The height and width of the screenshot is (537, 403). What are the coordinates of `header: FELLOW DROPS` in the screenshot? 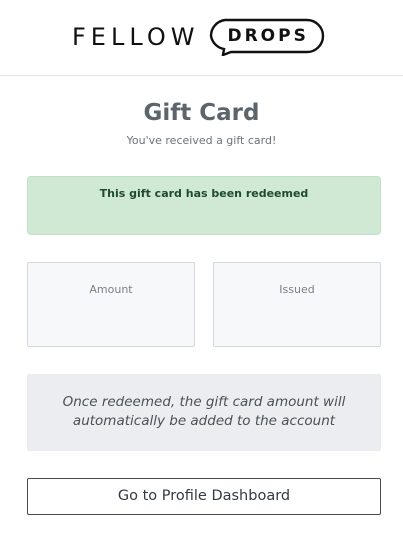 It's located at (201, 38).